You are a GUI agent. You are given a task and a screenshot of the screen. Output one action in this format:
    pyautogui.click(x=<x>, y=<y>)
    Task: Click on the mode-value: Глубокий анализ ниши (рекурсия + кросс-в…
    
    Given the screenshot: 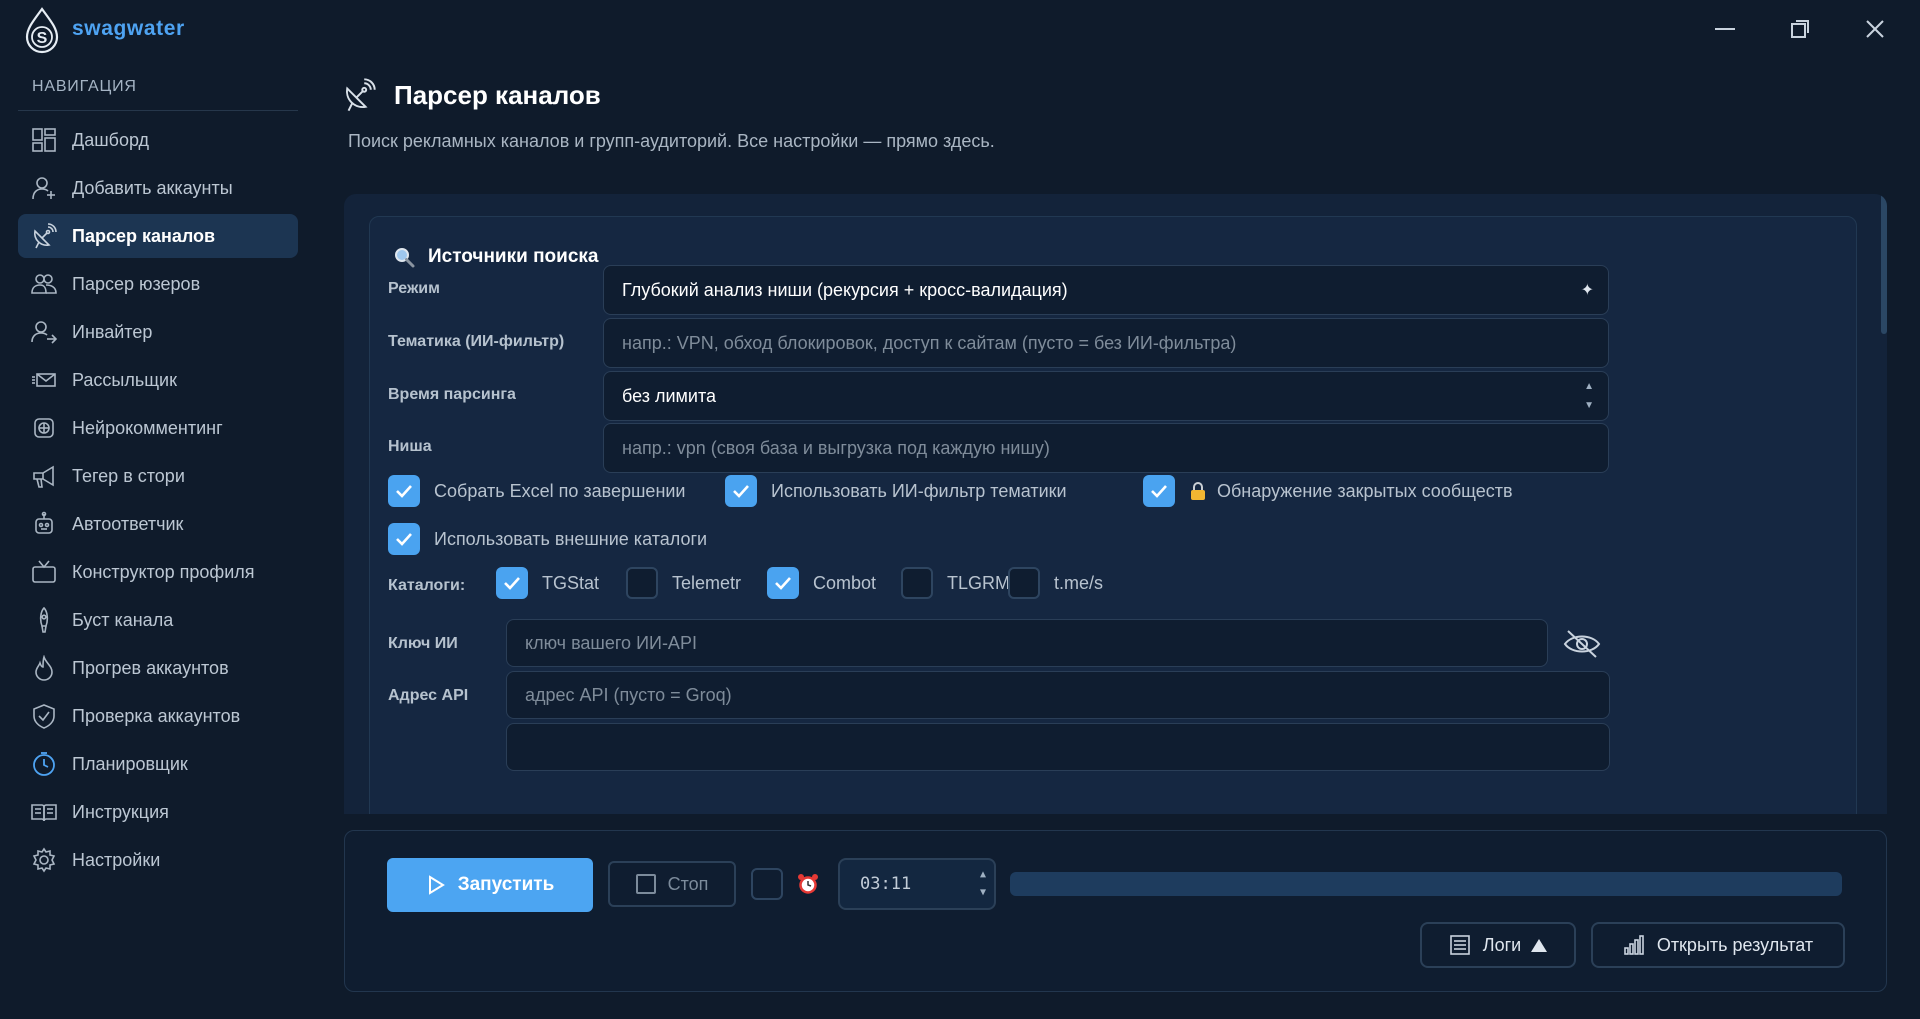 What is the action you would take?
    pyautogui.click(x=845, y=289)
    